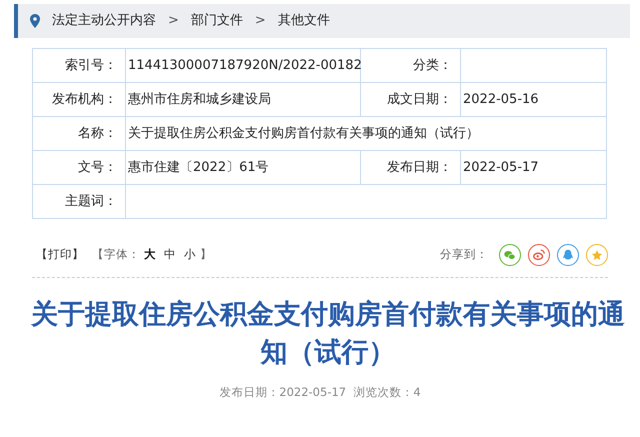 The image size is (640, 437). I want to click on field-label: 发布日期：, so click(419, 167).